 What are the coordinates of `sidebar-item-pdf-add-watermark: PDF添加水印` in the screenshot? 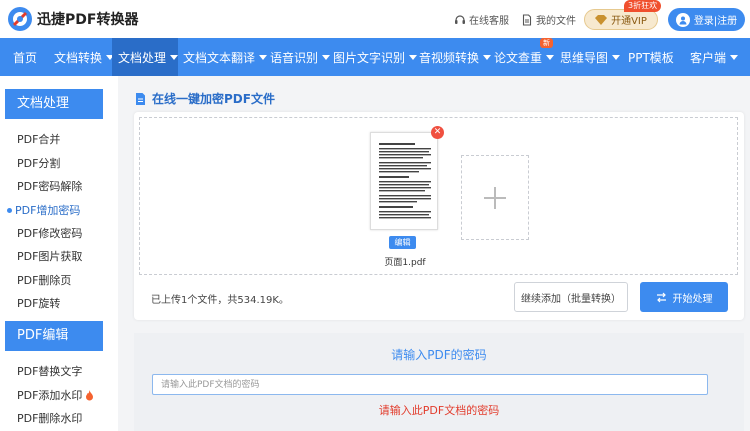 It's located at (55, 395).